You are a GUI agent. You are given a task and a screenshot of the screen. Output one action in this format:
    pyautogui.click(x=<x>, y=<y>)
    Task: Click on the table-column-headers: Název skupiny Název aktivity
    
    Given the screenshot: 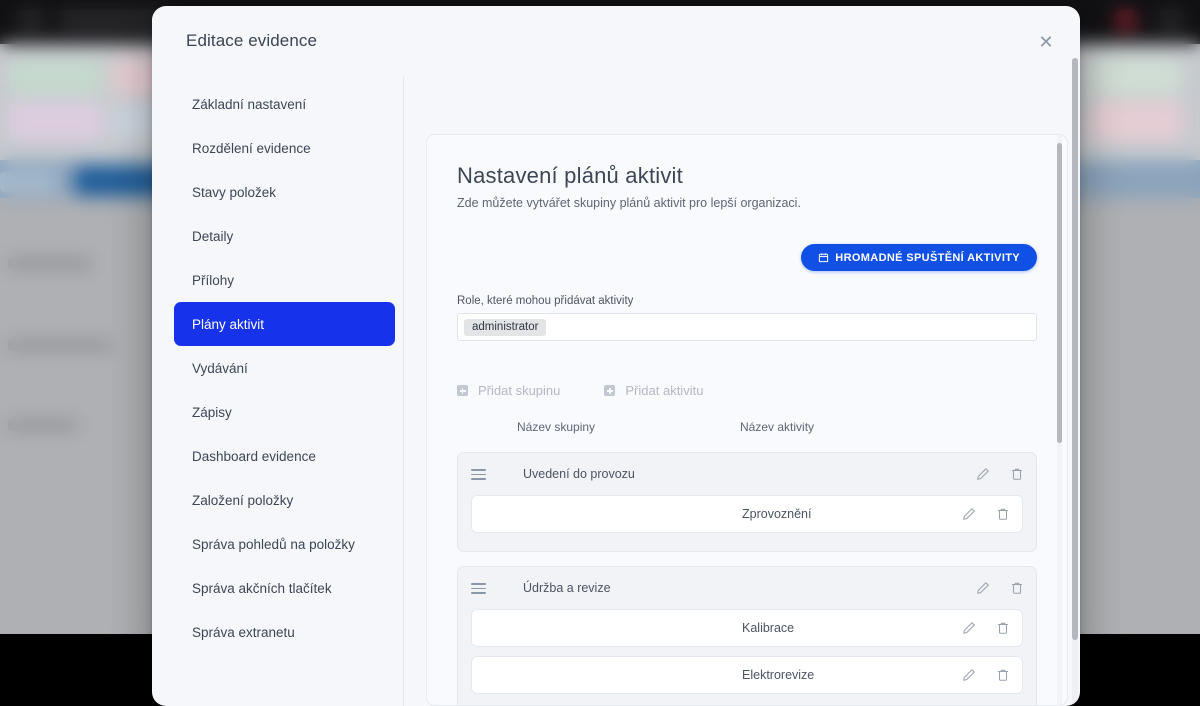 What is the action you would take?
    pyautogui.click(x=747, y=429)
    